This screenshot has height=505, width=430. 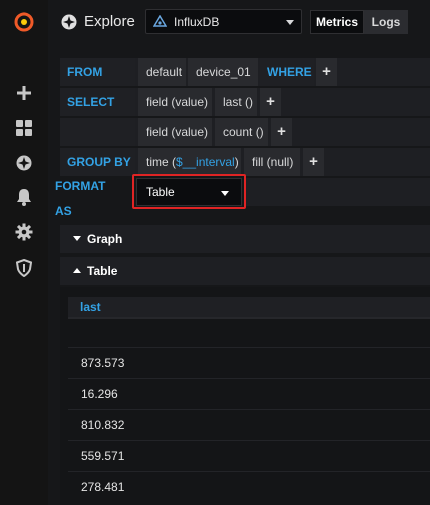 I want to click on where-keyword: WHERE, so click(x=287, y=72).